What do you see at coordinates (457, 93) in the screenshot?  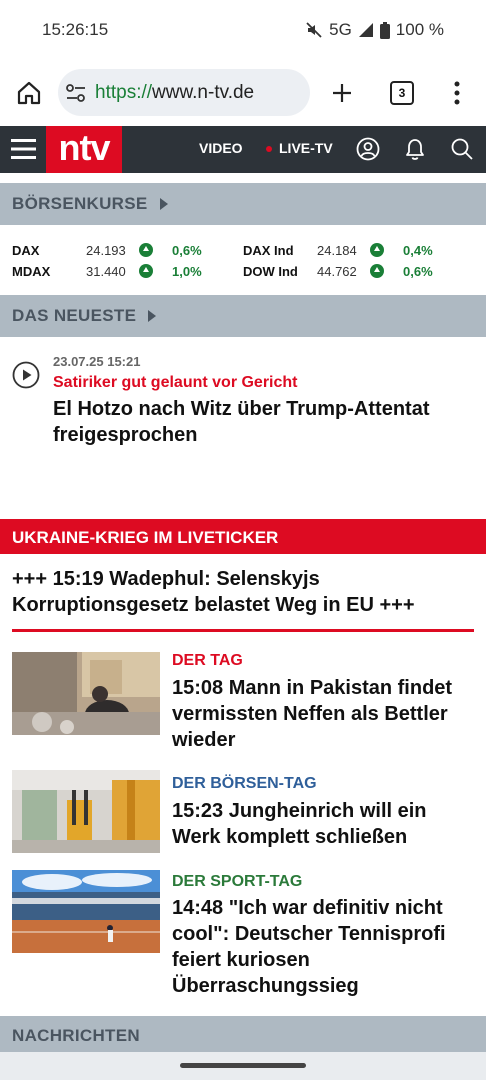 I see `more-menu-icon` at bounding box center [457, 93].